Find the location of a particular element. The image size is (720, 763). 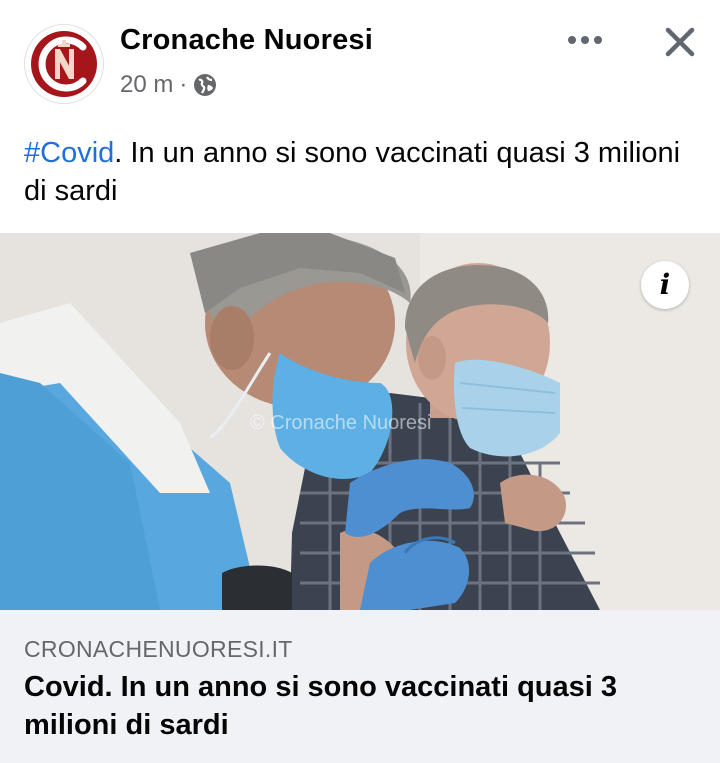

image-info-button: i is located at coordinates (665, 285).